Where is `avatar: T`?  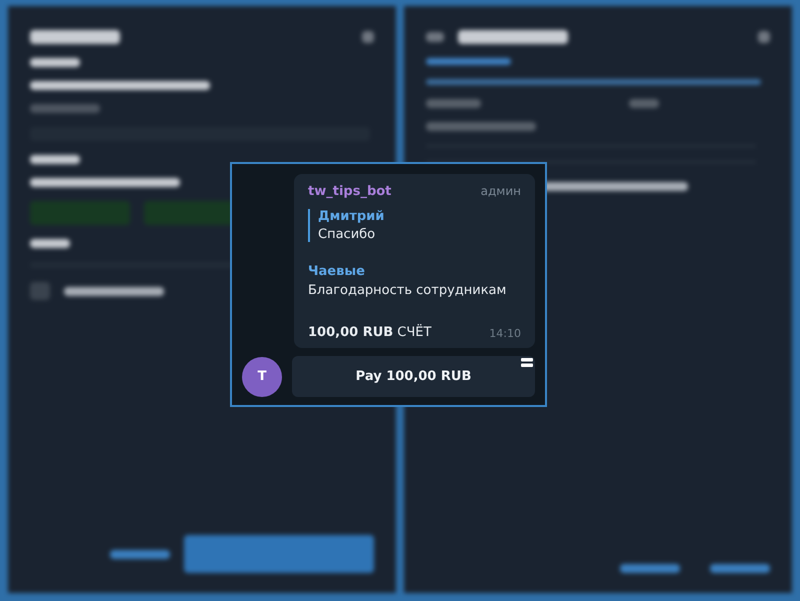 avatar: T is located at coordinates (262, 376).